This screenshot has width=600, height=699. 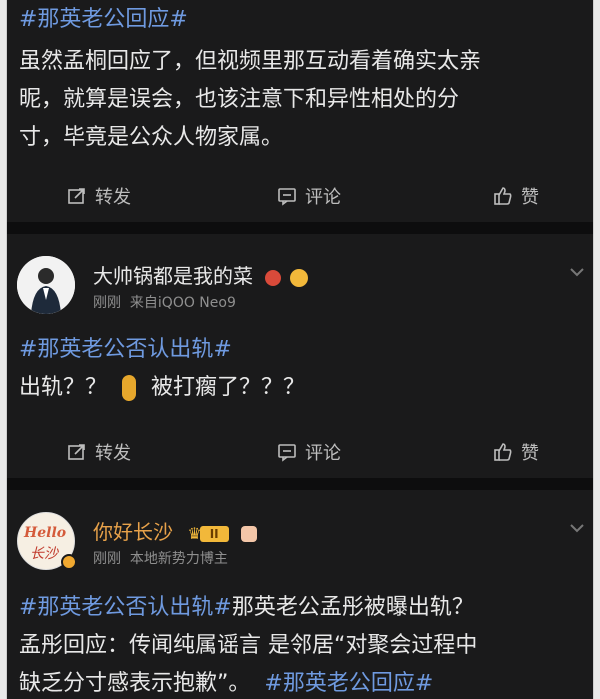 What do you see at coordinates (250, 61) in the screenshot?
I see `post-text-line: 虽然孟桐回应了，但视频里那互动看着确实太亲` at bounding box center [250, 61].